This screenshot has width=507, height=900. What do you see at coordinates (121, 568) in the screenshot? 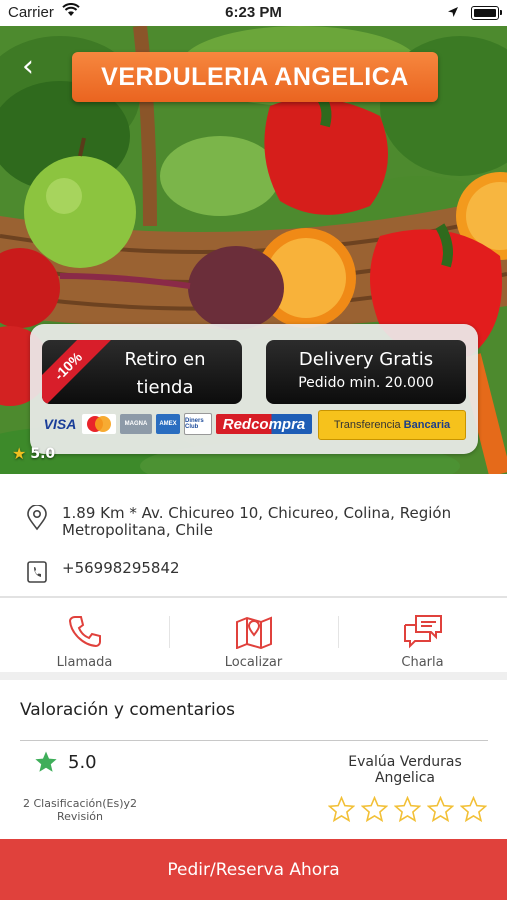
I see `phone-text: +56998295842` at bounding box center [121, 568].